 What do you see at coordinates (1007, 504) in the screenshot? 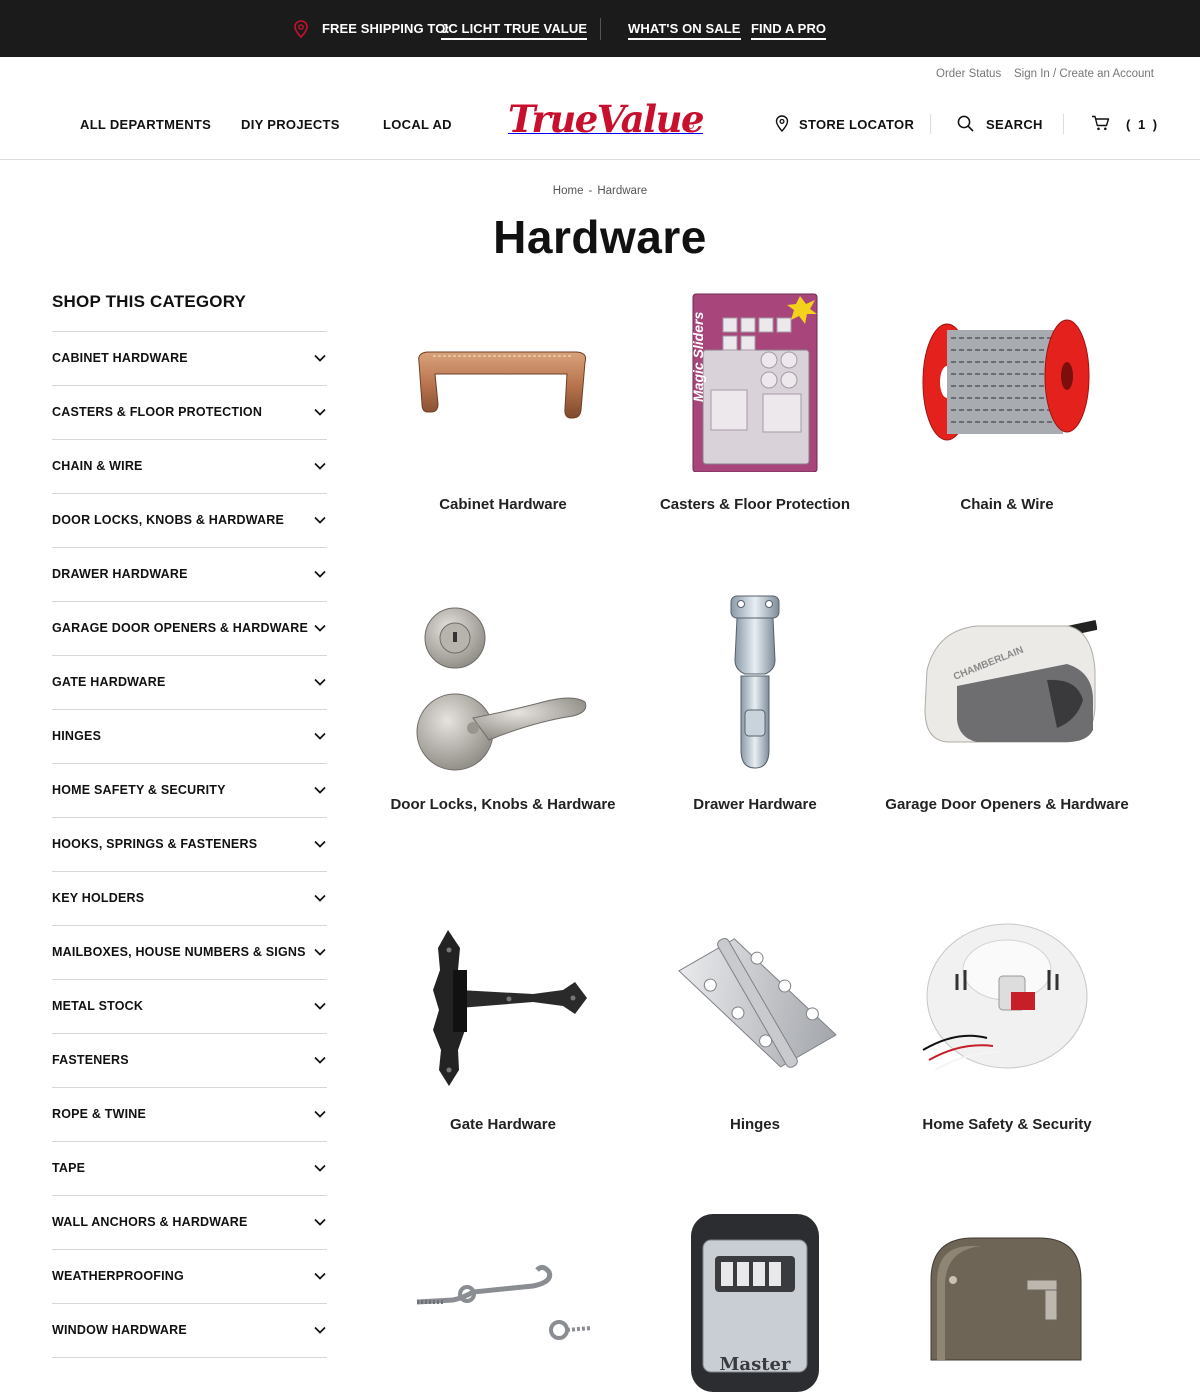
I see `category-label: Chain & Wire` at bounding box center [1007, 504].